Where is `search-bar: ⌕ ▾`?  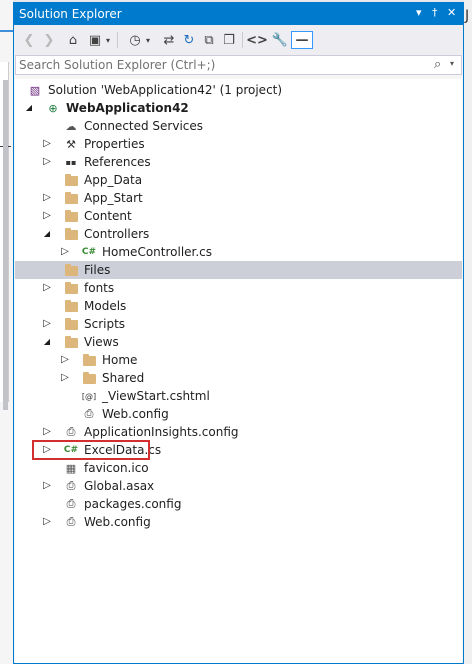
search-bar: ⌕ ▾ is located at coordinates (238, 65).